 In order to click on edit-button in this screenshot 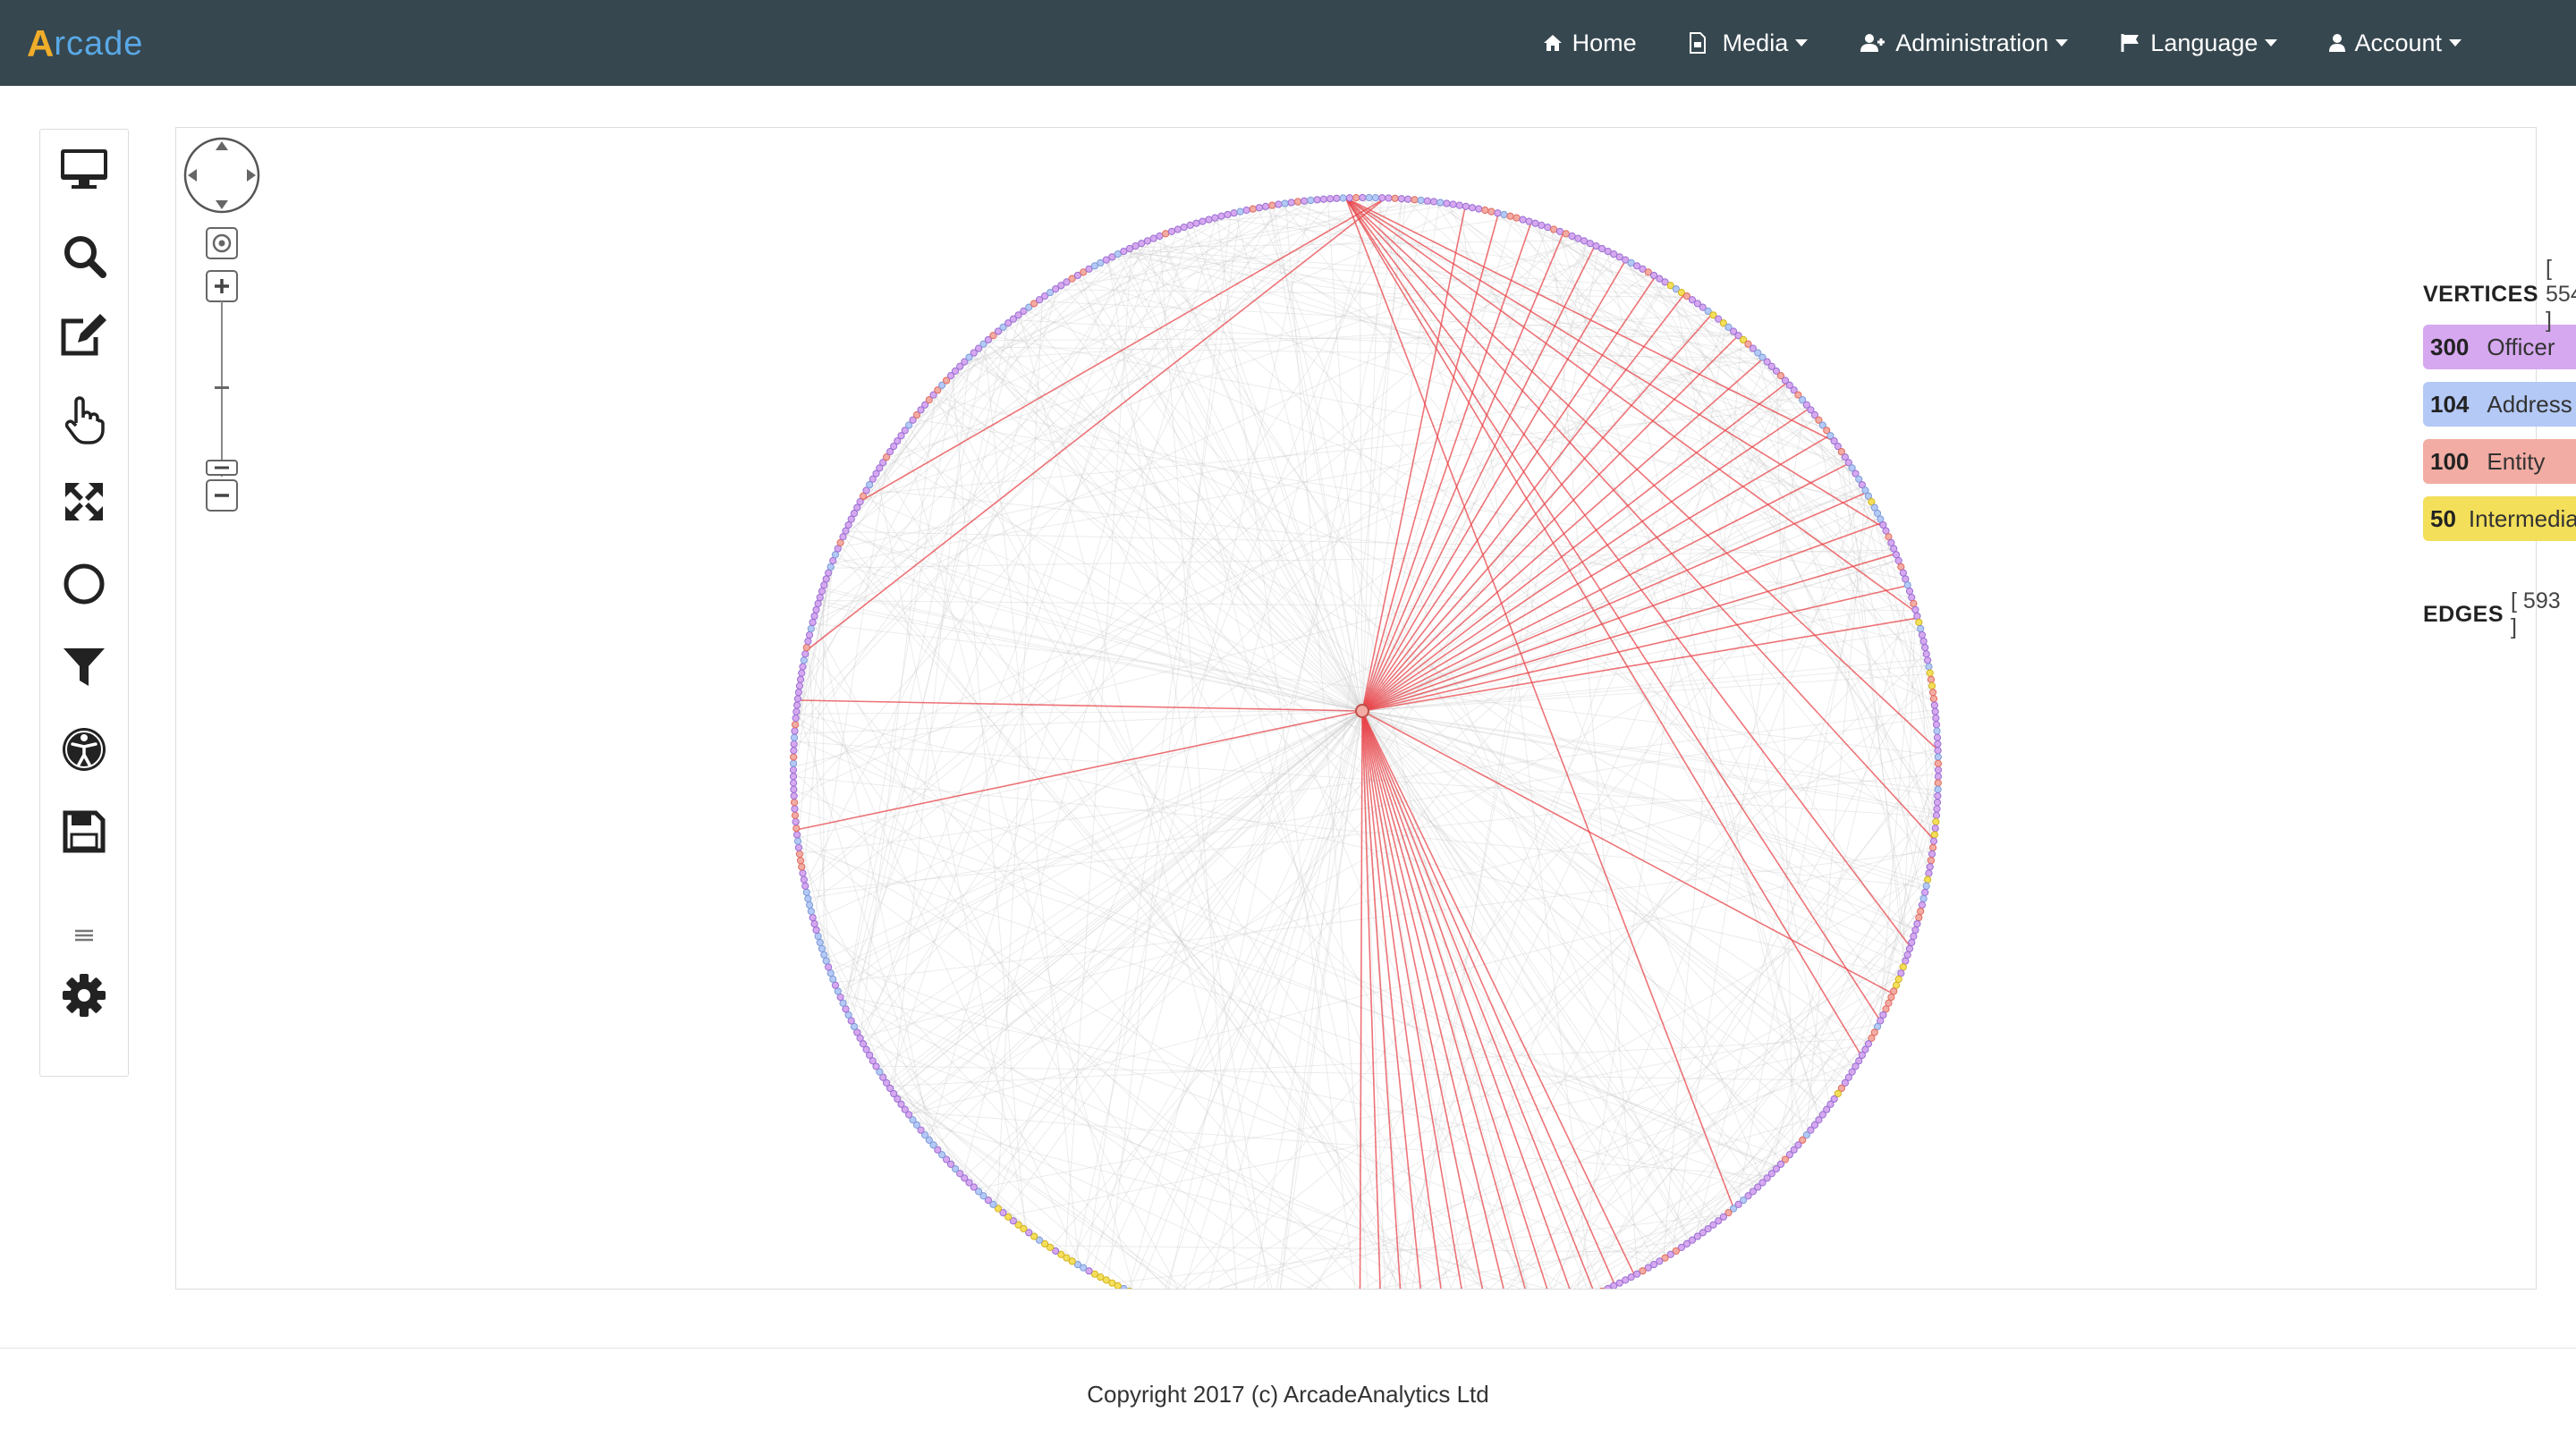, I will do `click(84, 338)`.